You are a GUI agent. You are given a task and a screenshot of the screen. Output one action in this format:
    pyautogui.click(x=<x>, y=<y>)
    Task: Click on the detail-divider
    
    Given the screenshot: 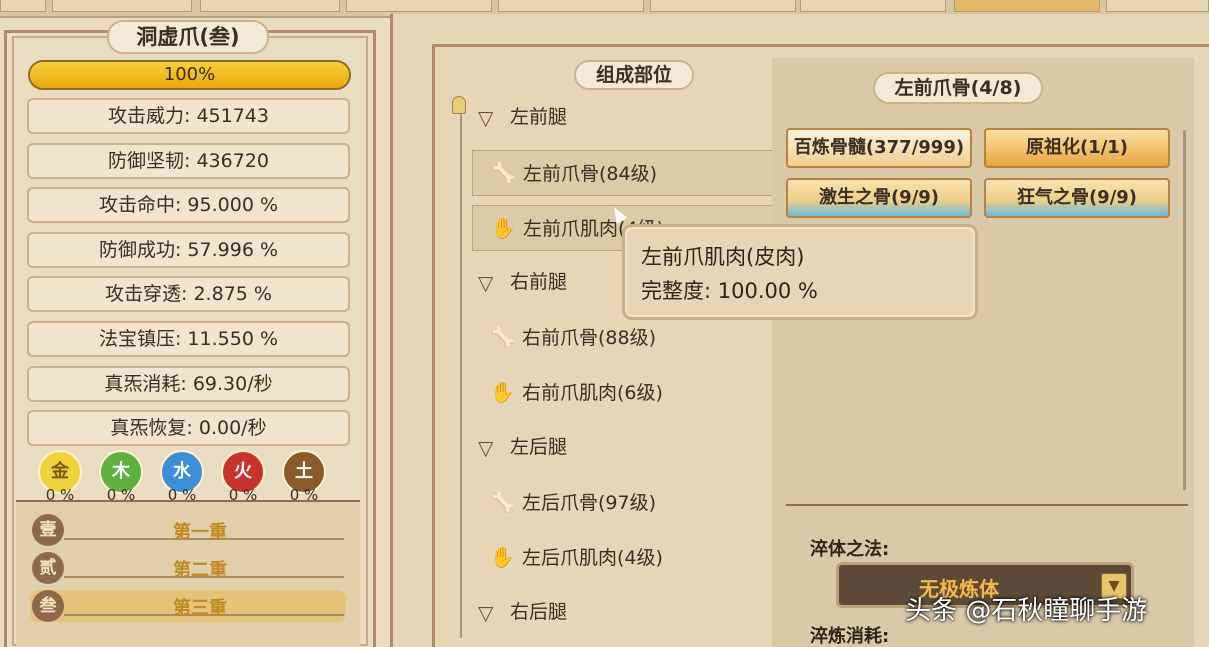 What is the action you would take?
    pyautogui.click(x=987, y=511)
    